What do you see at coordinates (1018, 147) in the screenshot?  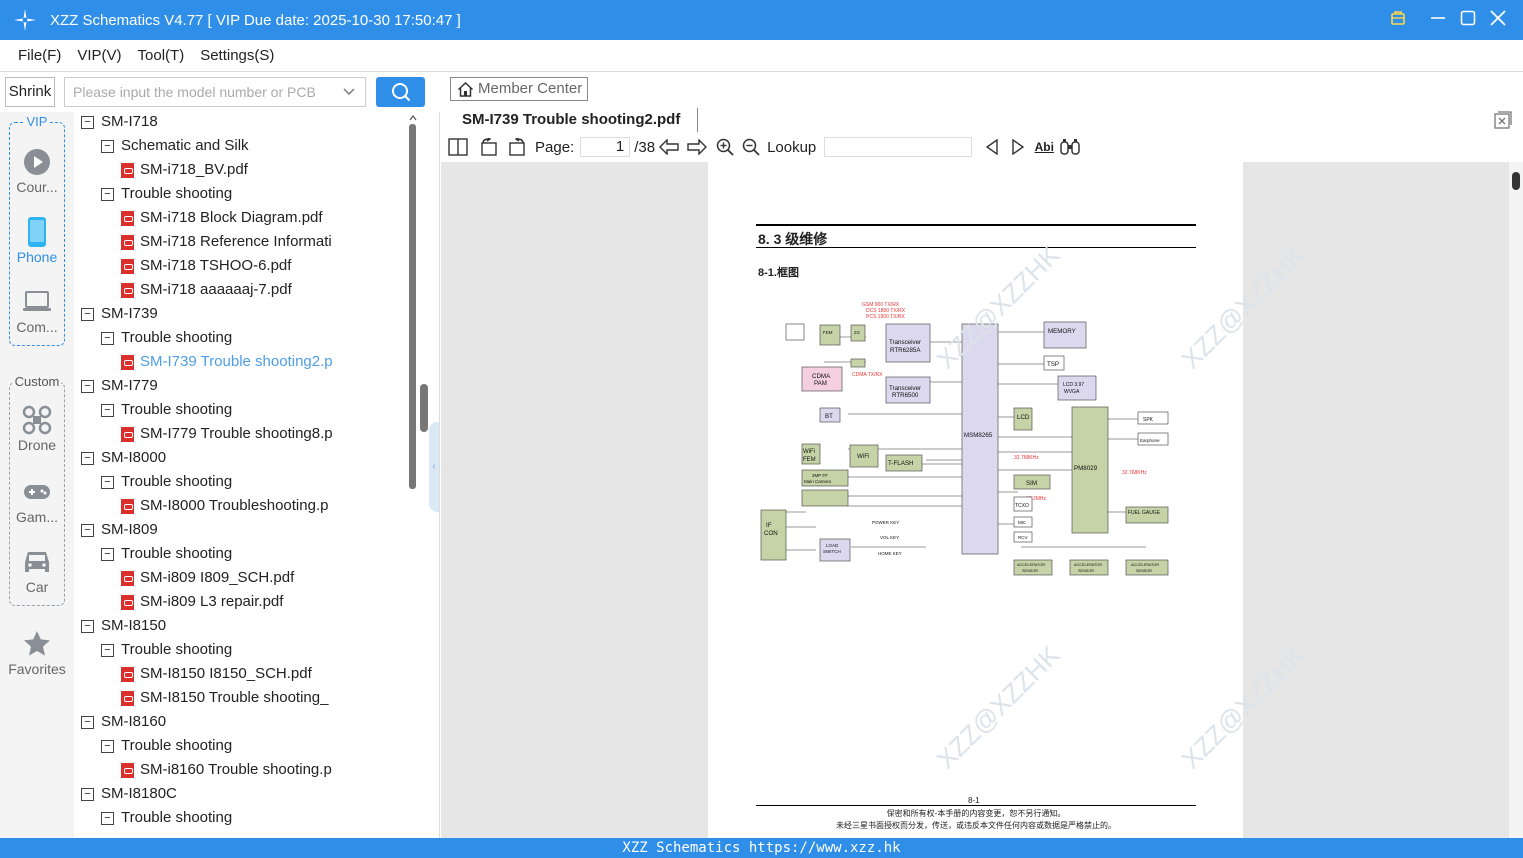 I see `find-next-icon` at bounding box center [1018, 147].